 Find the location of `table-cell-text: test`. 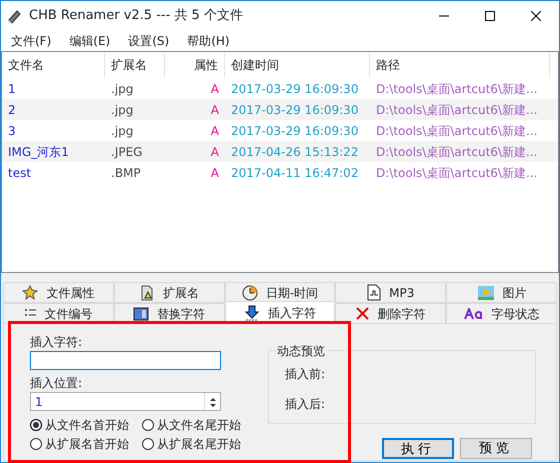

table-cell-text: test is located at coordinates (19, 173).